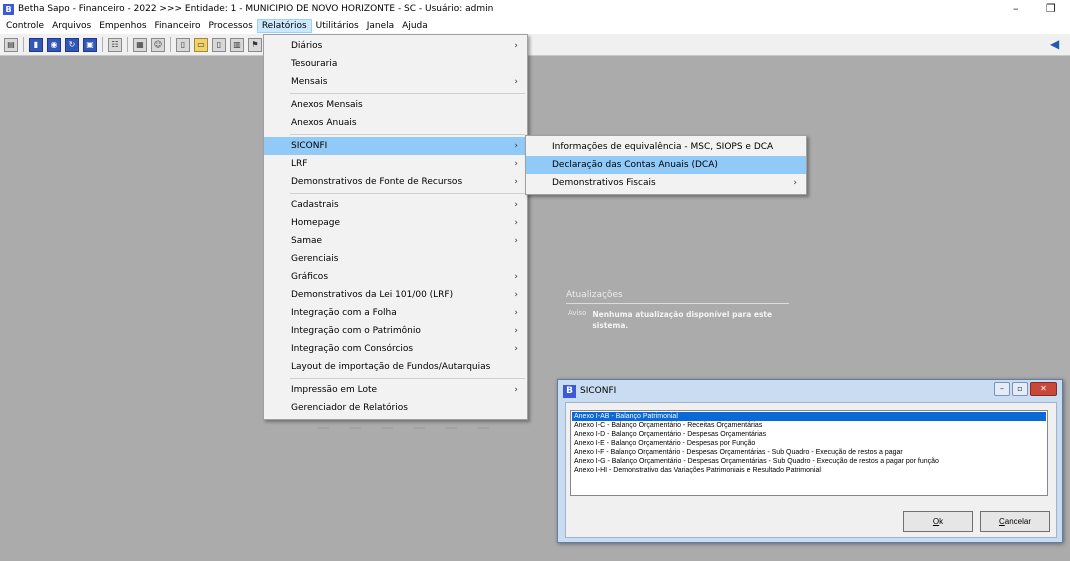 The image size is (1070, 561). What do you see at coordinates (395, 277) in the screenshot?
I see `menu-item-graficos: Gráficos ›` at bounding box center [395, 277].